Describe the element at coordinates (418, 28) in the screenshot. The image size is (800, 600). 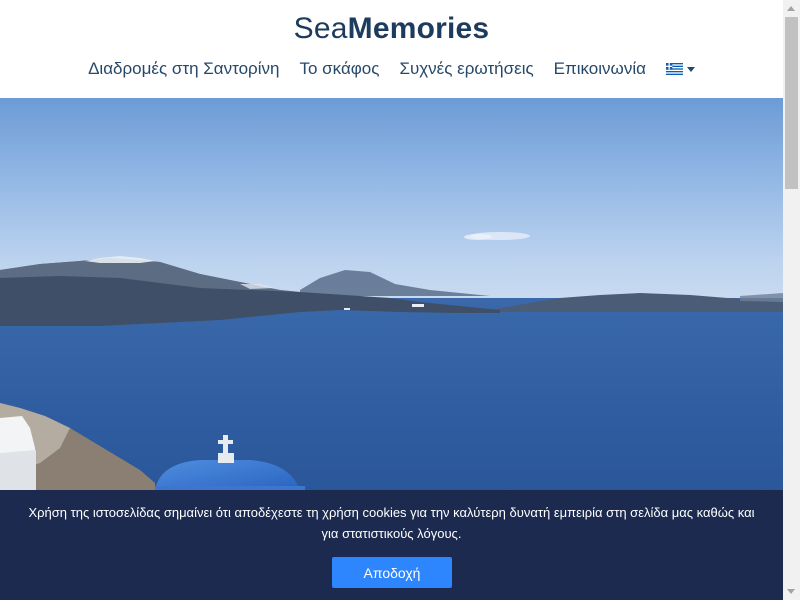
I see `logo-text-memories: Memories` at that location.